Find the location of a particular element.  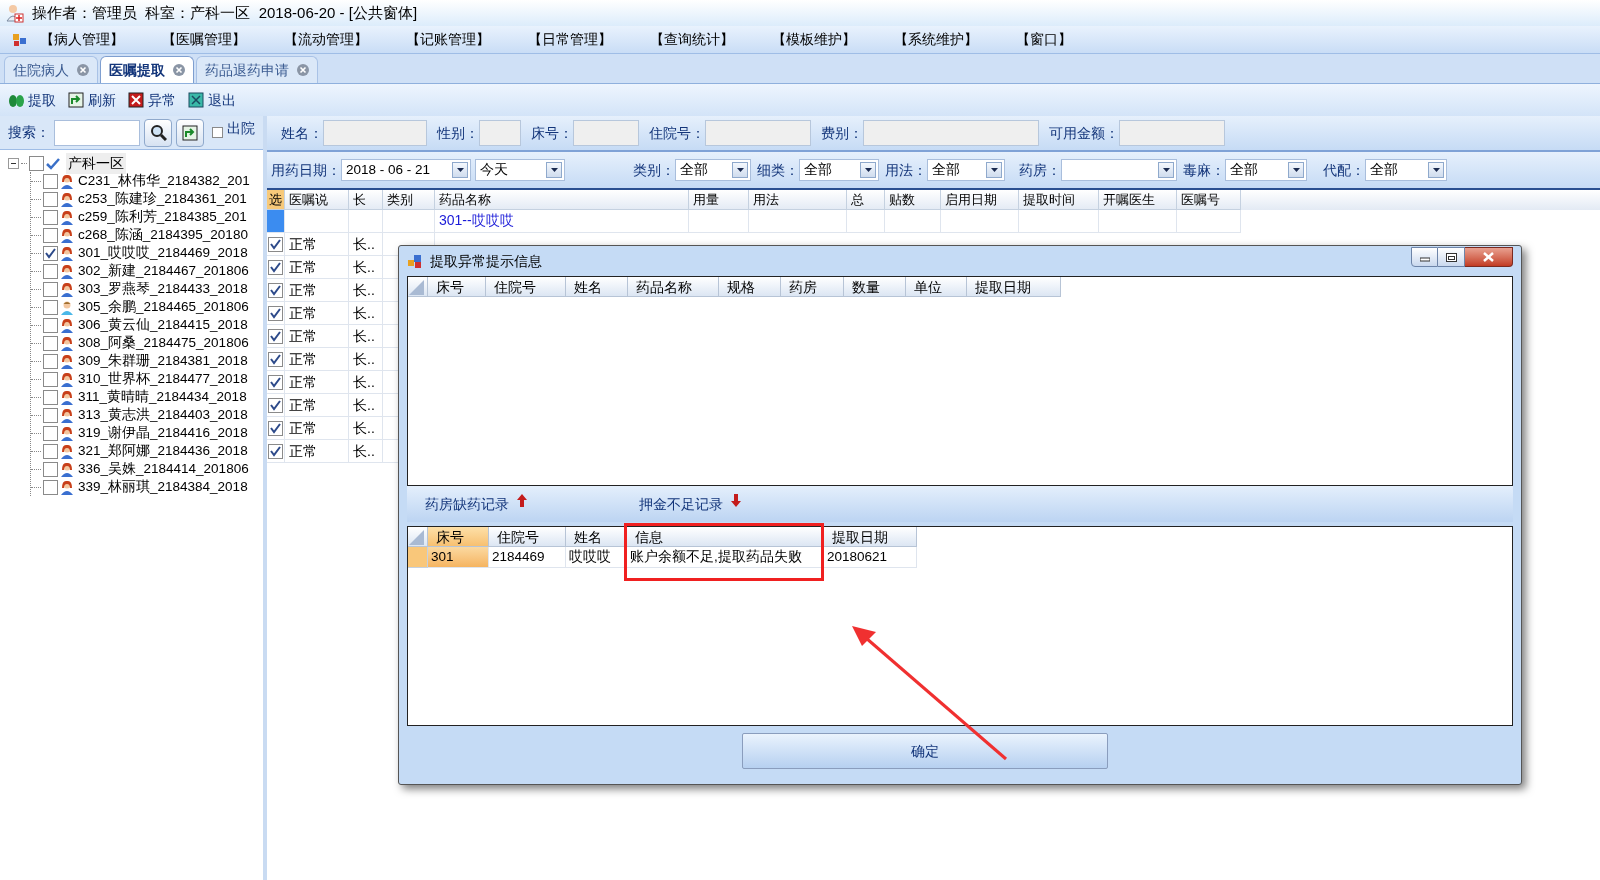

column-header: 医嘱号 is located at coordinates (1209, 200).